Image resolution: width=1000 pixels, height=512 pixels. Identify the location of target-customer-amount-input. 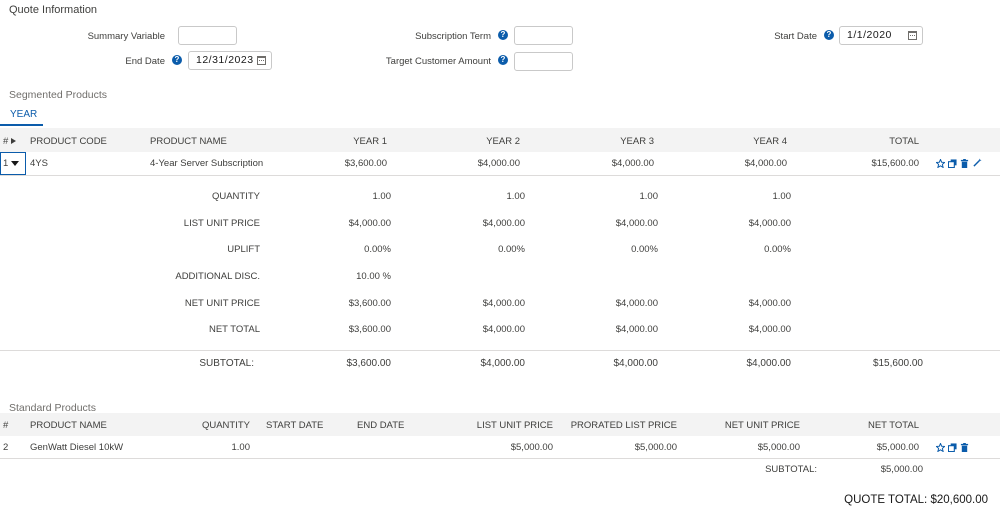
(543, 61).